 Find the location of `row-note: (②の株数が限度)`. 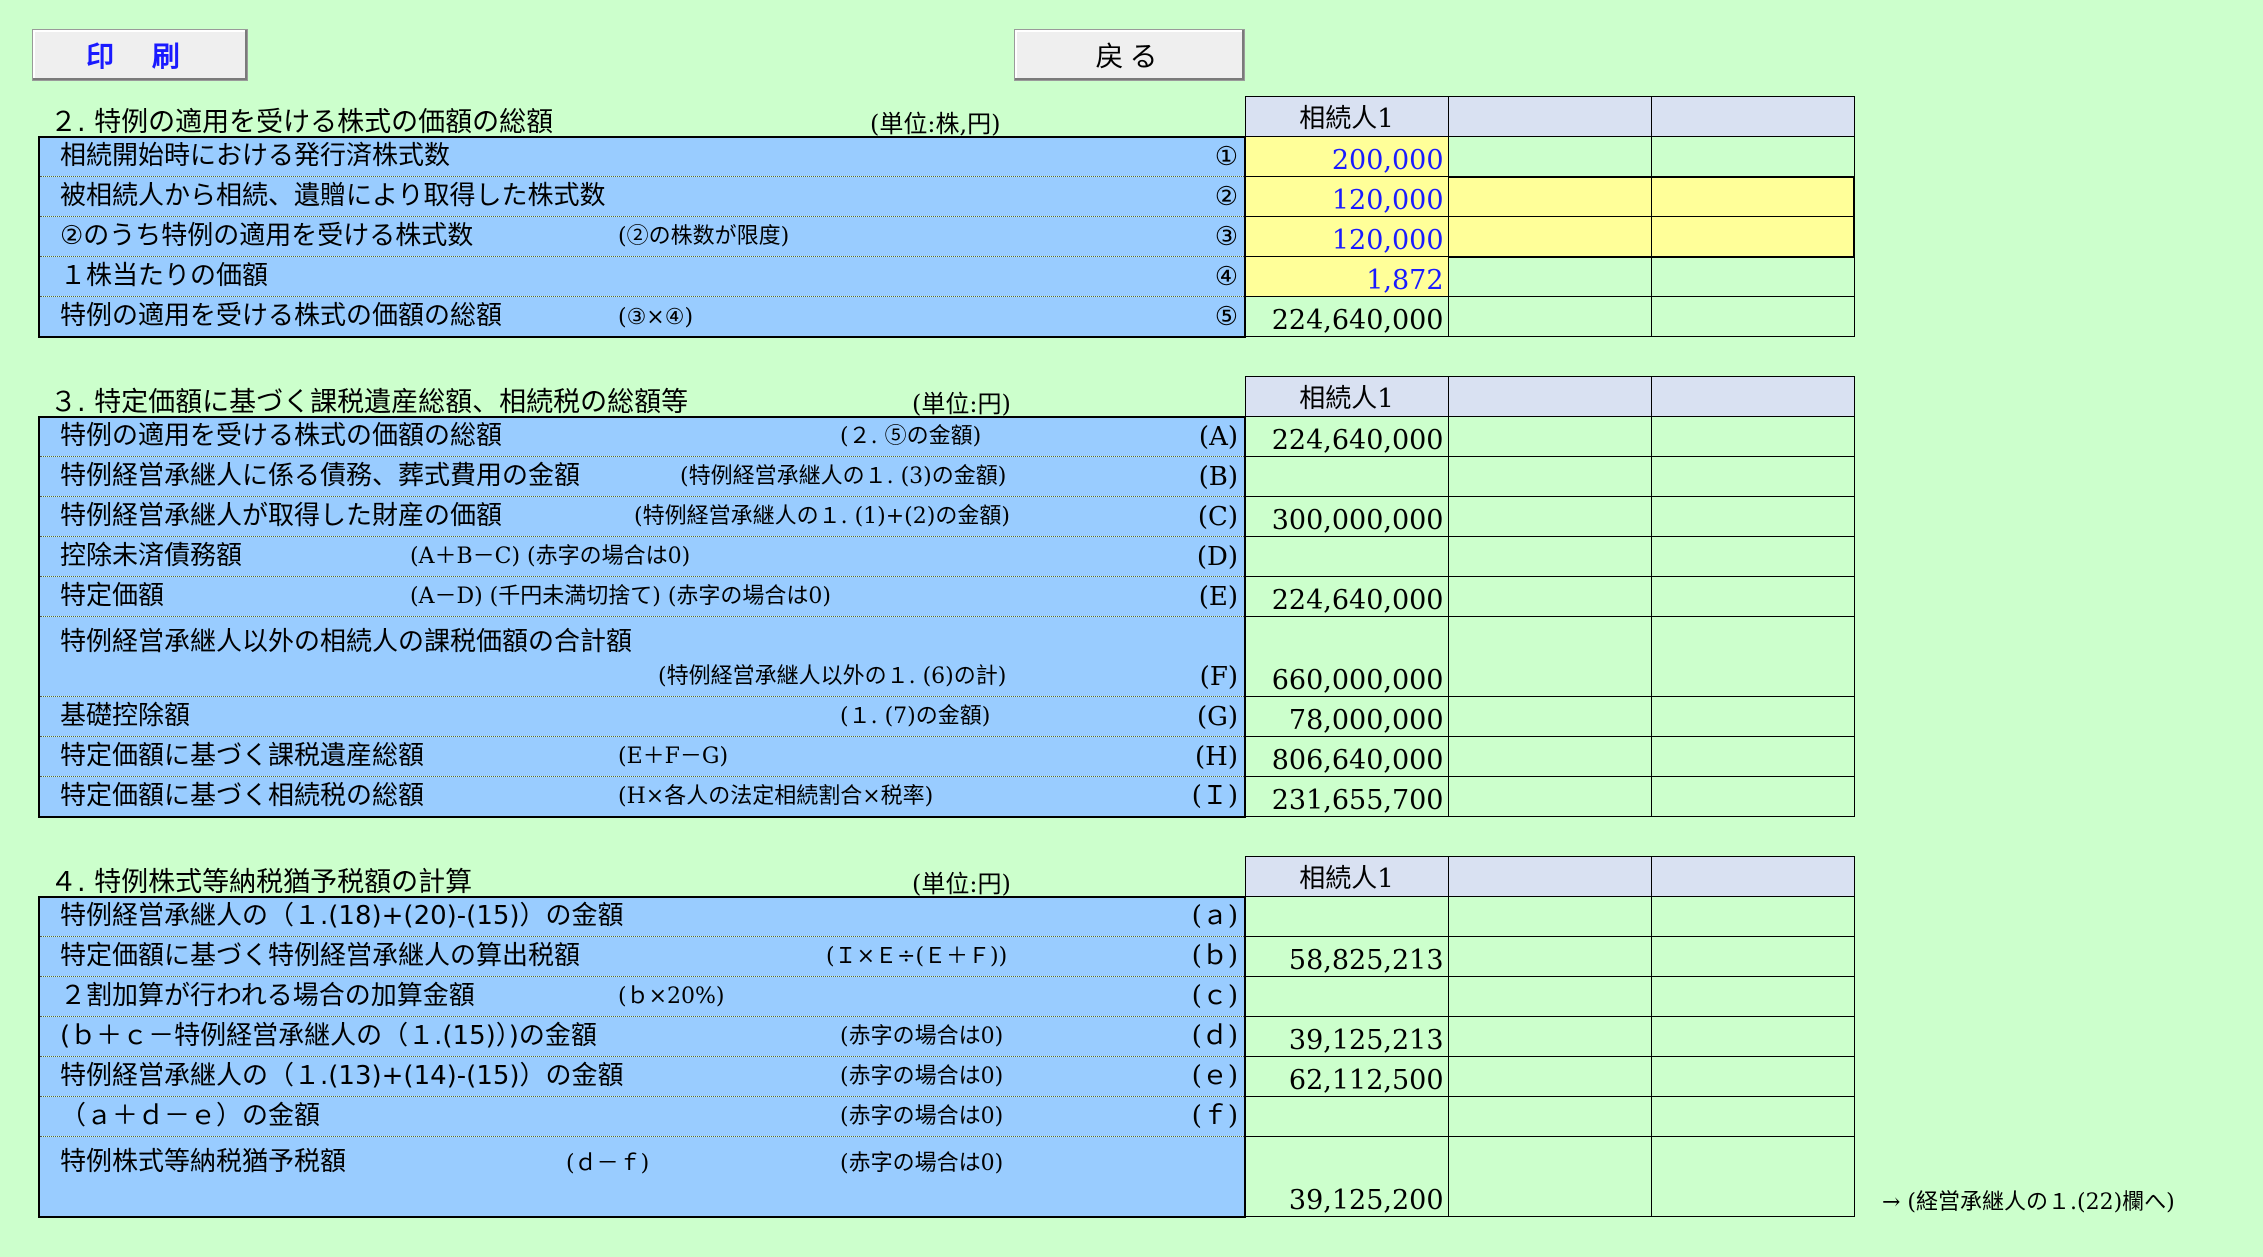

row-note: (②の株数が限度) is located at coordinates (704, 236).